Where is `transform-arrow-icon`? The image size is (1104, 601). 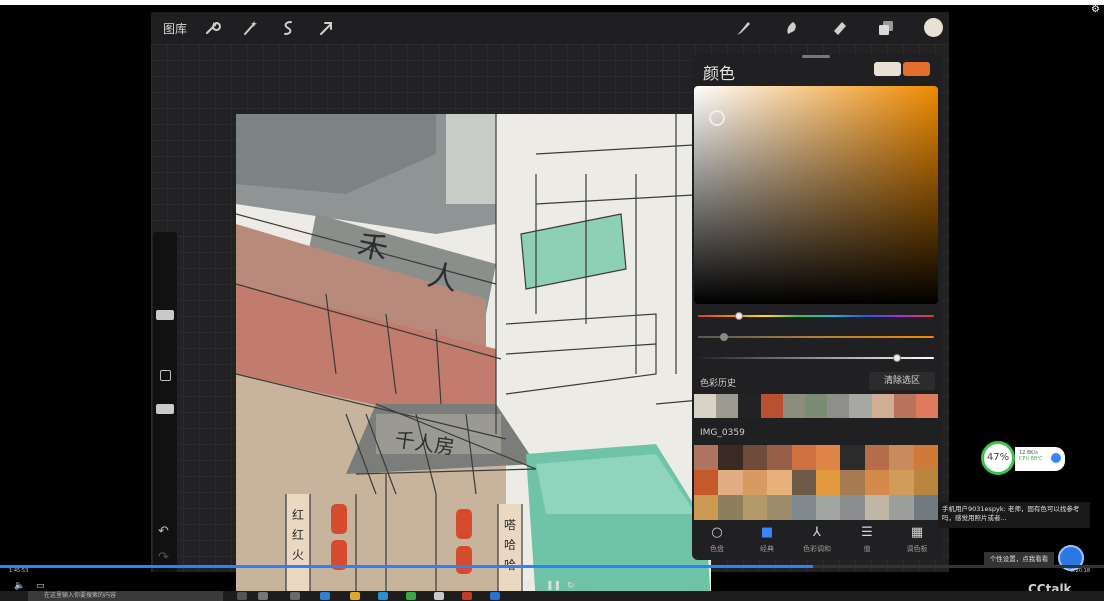 transform-arrow-icon is located at coordinates (326, 28).